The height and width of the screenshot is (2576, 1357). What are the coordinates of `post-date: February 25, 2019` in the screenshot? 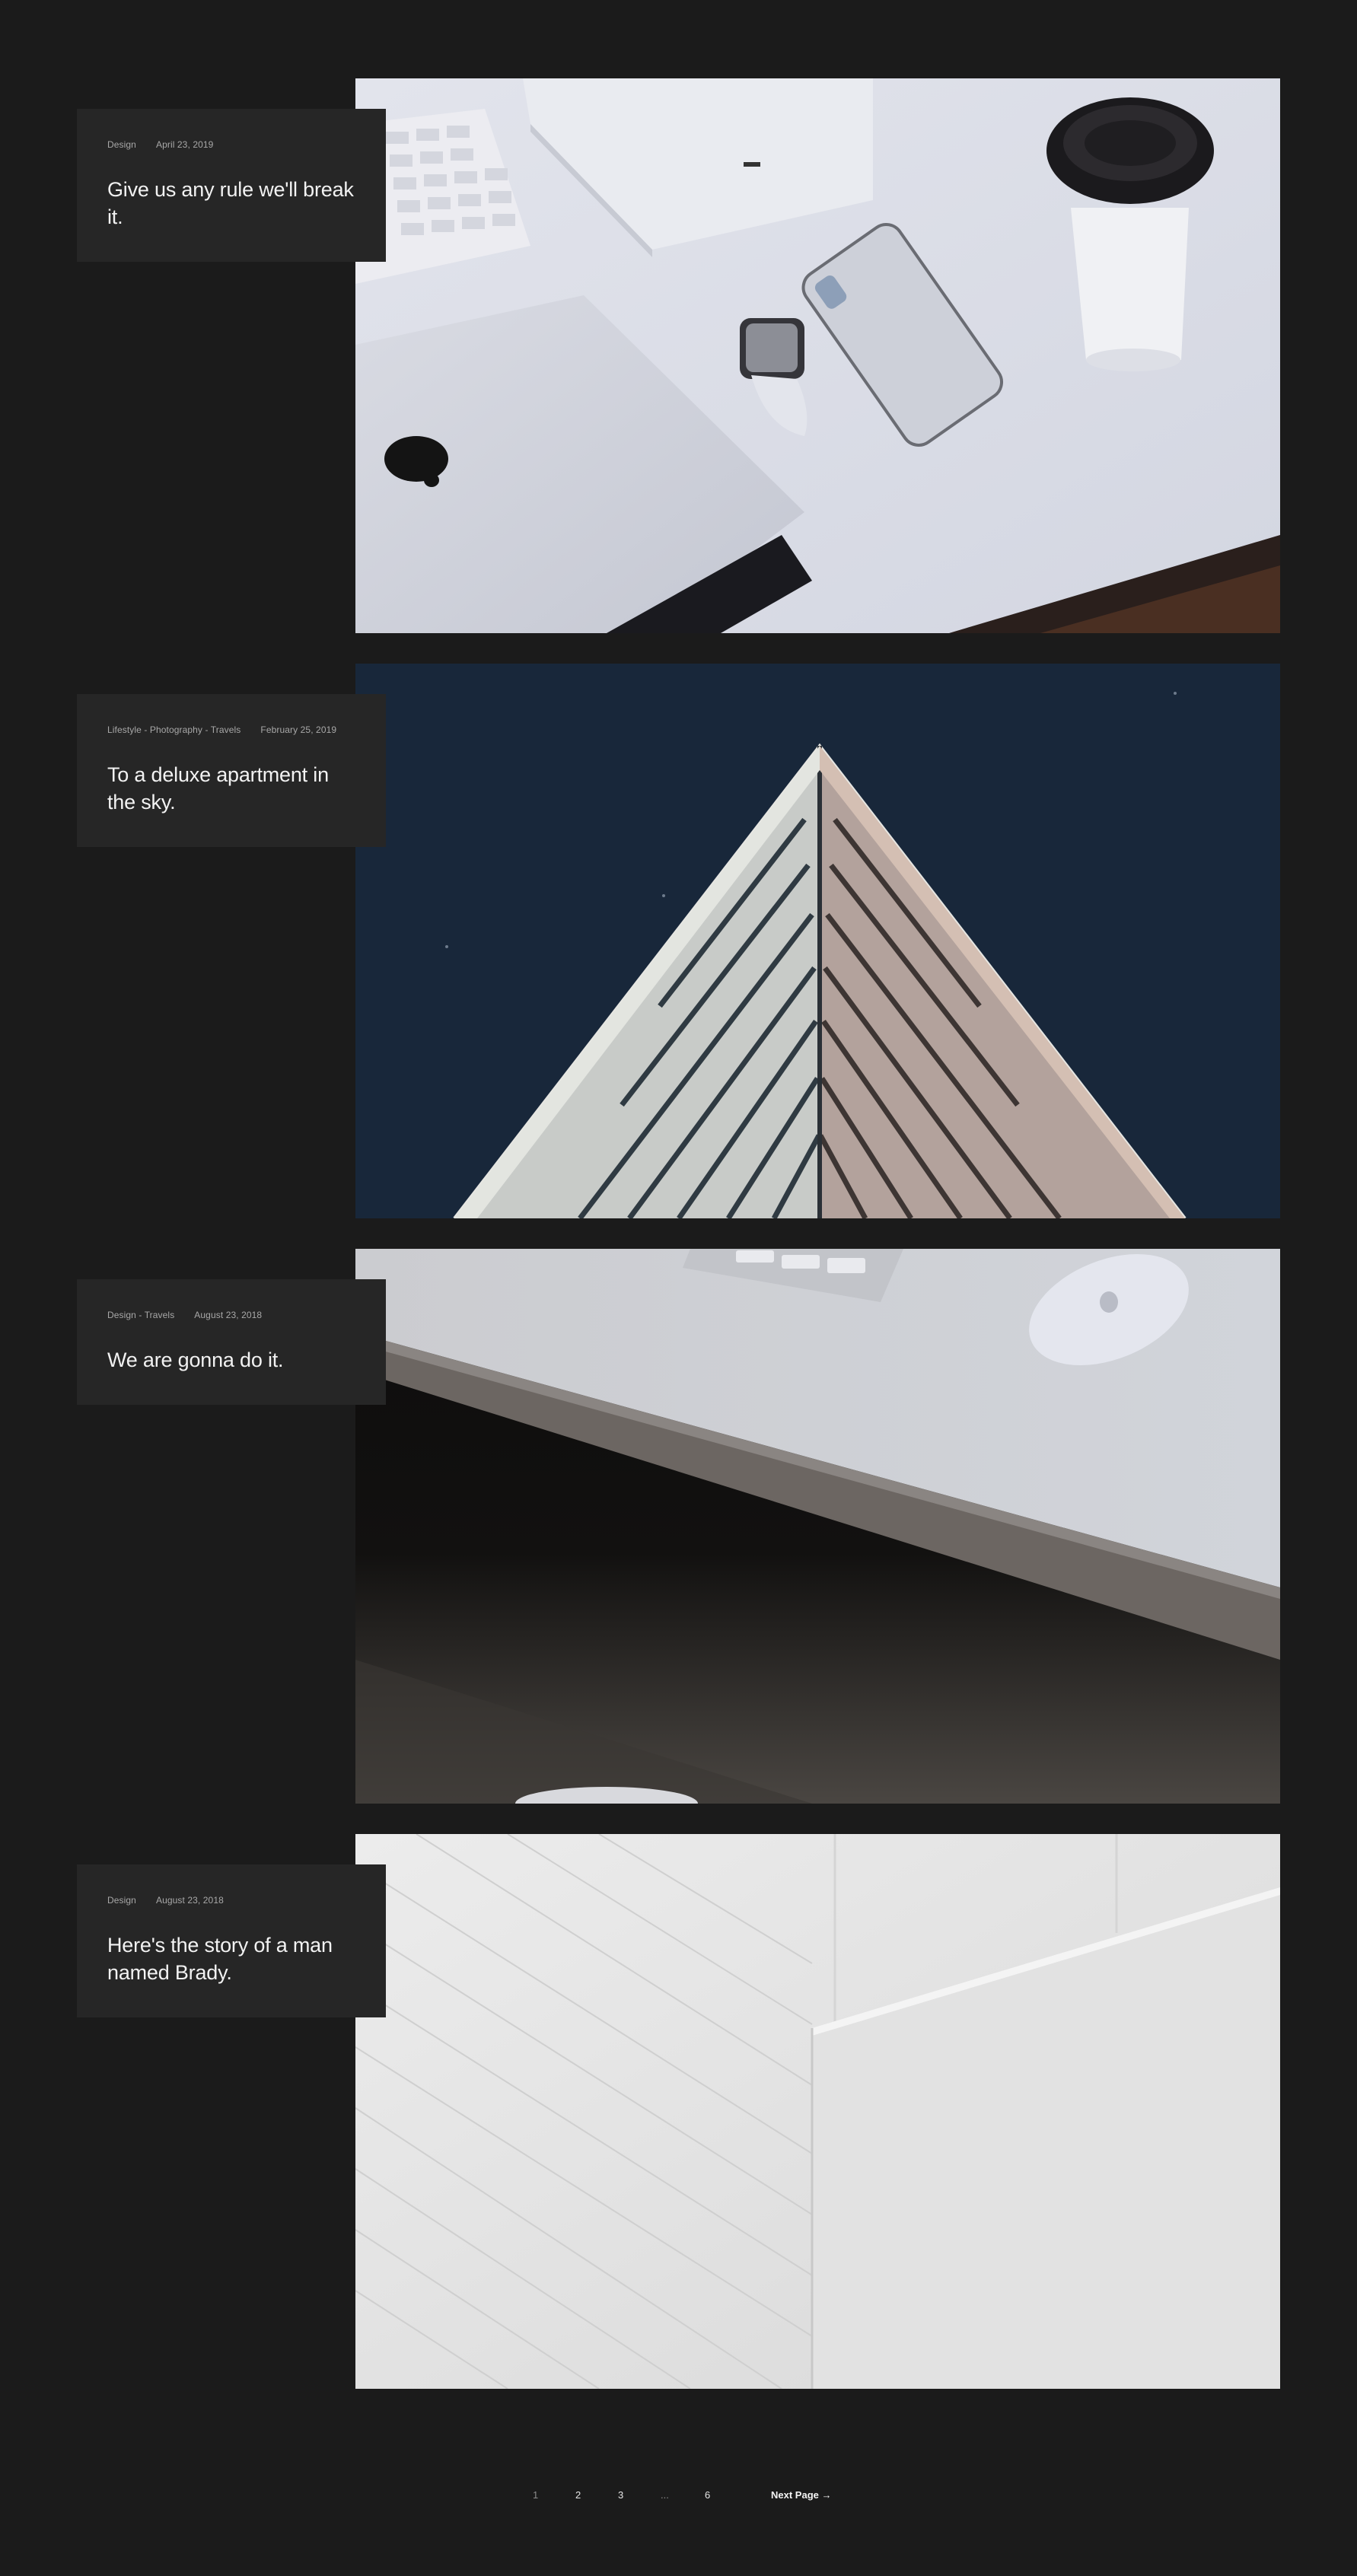 It's located at (298, 729).